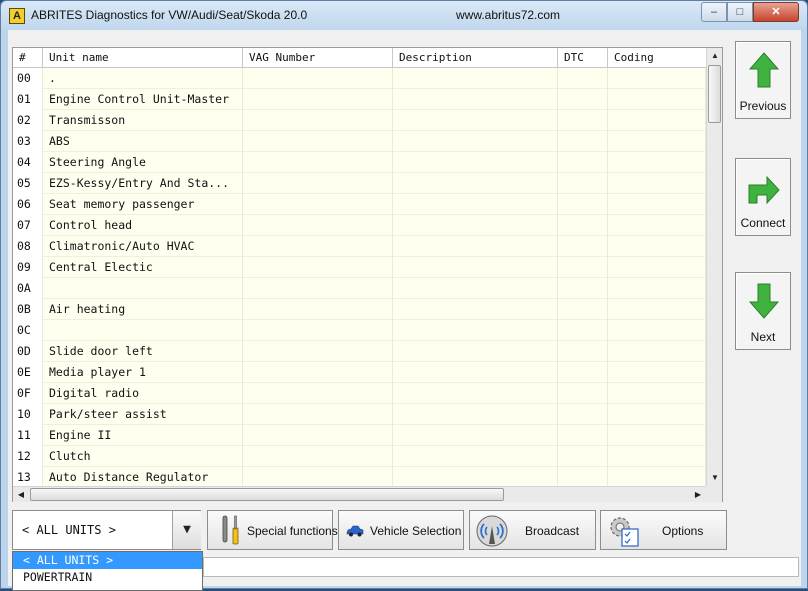 This screenshot has width=808, height=591. I want to click on table-row: 08 Climatronic/Auto HVAC, so click(359, 246).